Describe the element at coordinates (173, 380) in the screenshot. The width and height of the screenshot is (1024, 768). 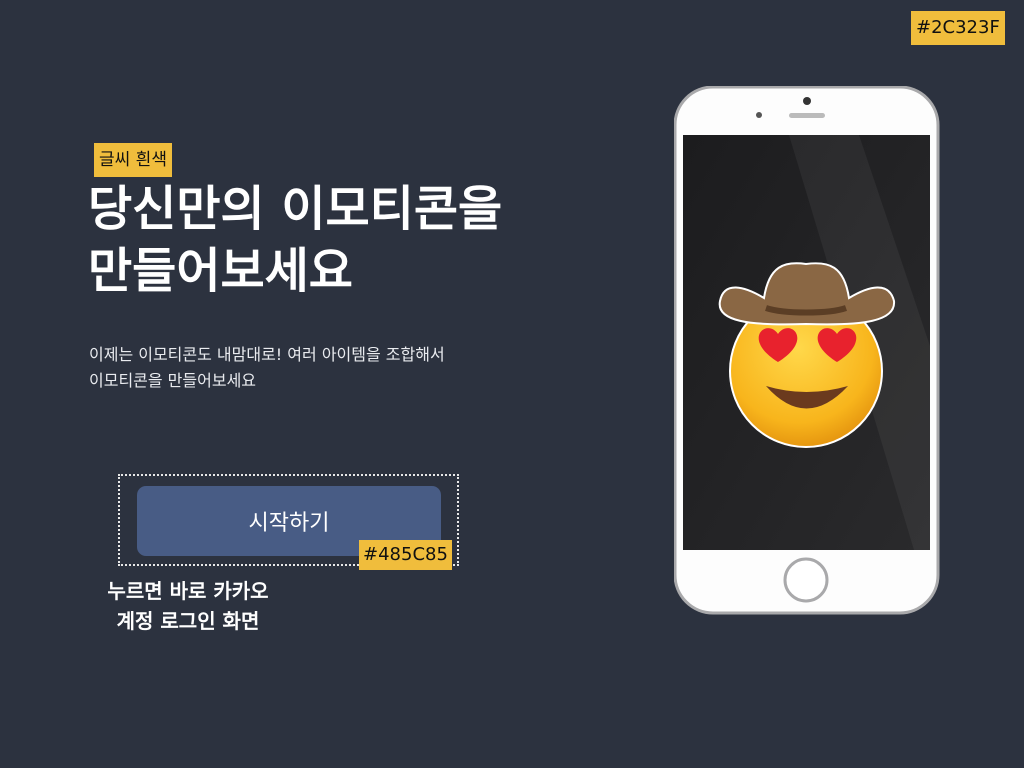
I see `description-line-2: 이모티콘을 만들어보세요` at that location.